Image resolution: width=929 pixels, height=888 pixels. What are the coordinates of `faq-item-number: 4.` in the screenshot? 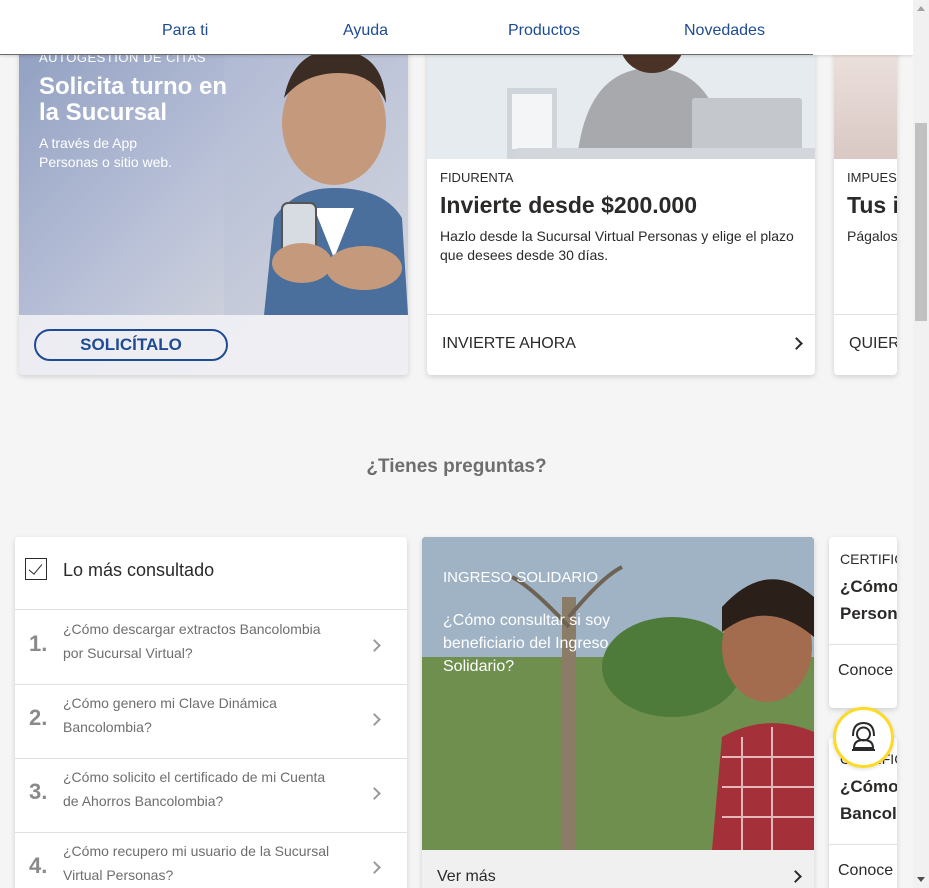 It's located at (38, 865).